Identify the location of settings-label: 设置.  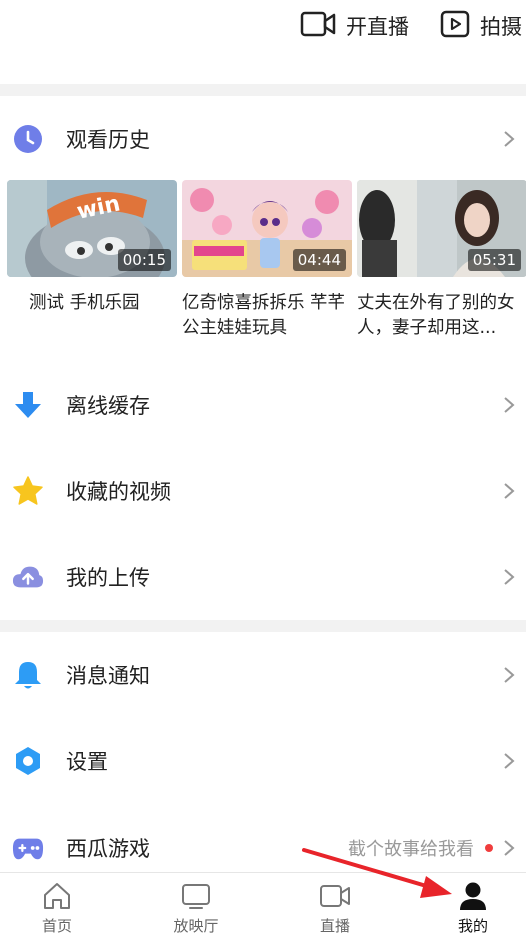
(87, 762).